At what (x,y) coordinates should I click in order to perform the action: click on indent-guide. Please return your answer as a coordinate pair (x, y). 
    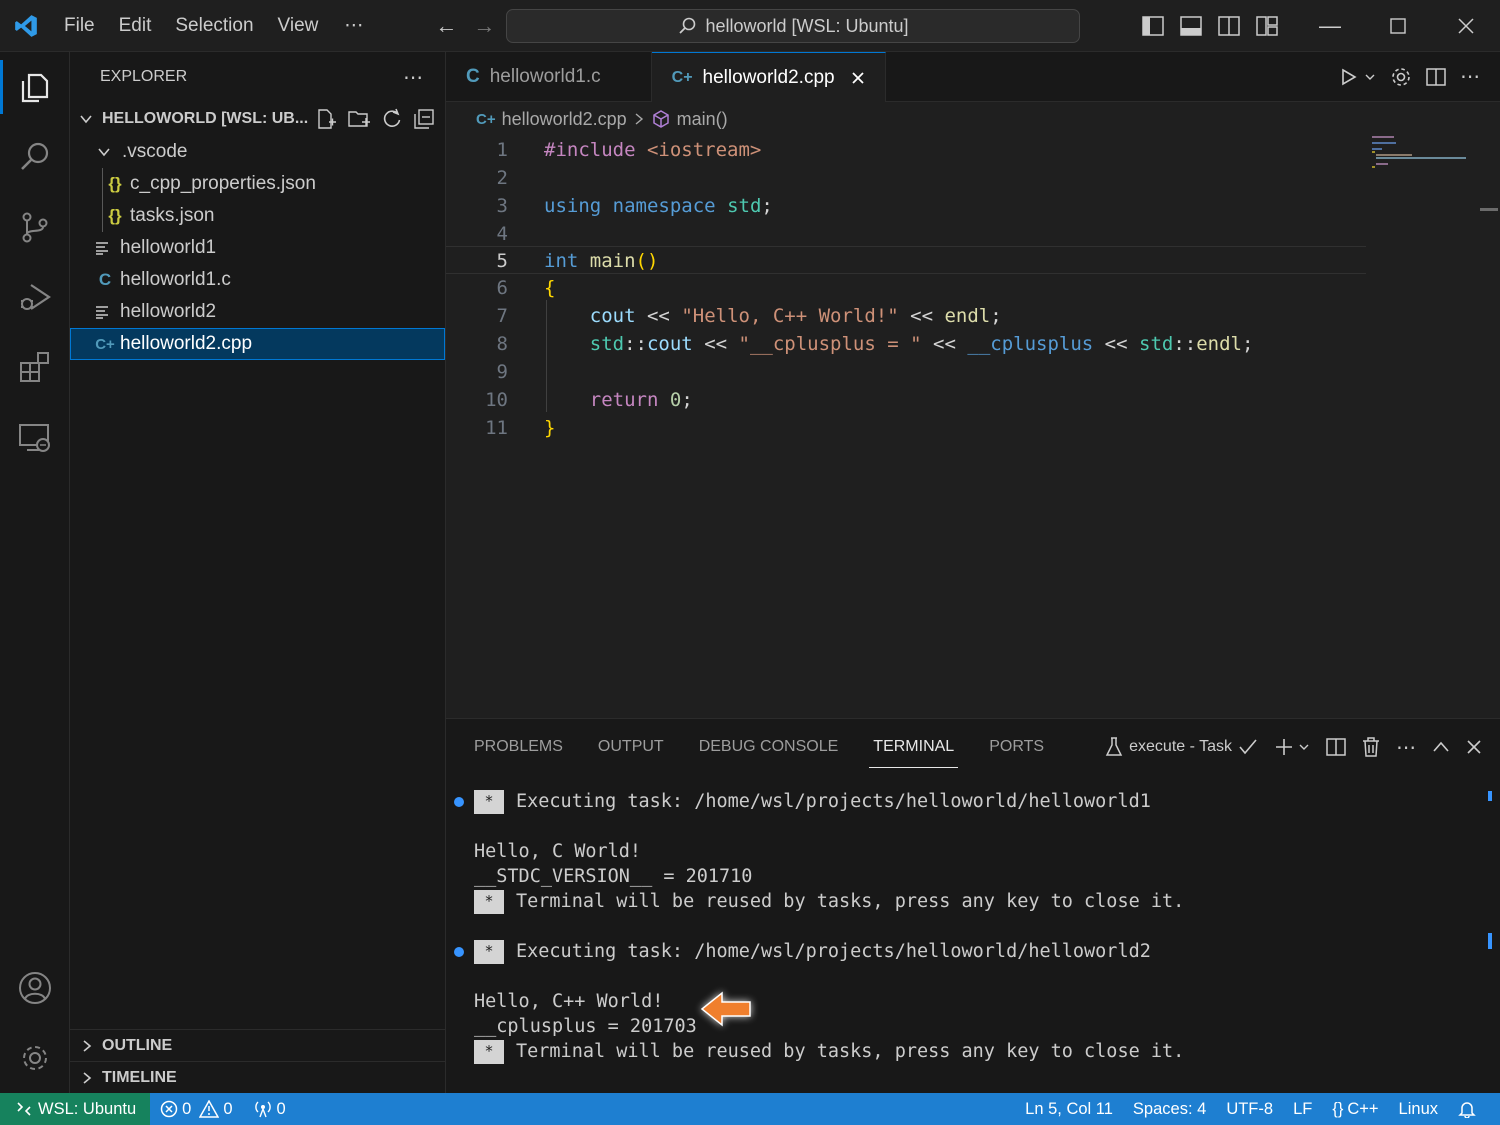
    Looking at the image, I should click on (102, 184).